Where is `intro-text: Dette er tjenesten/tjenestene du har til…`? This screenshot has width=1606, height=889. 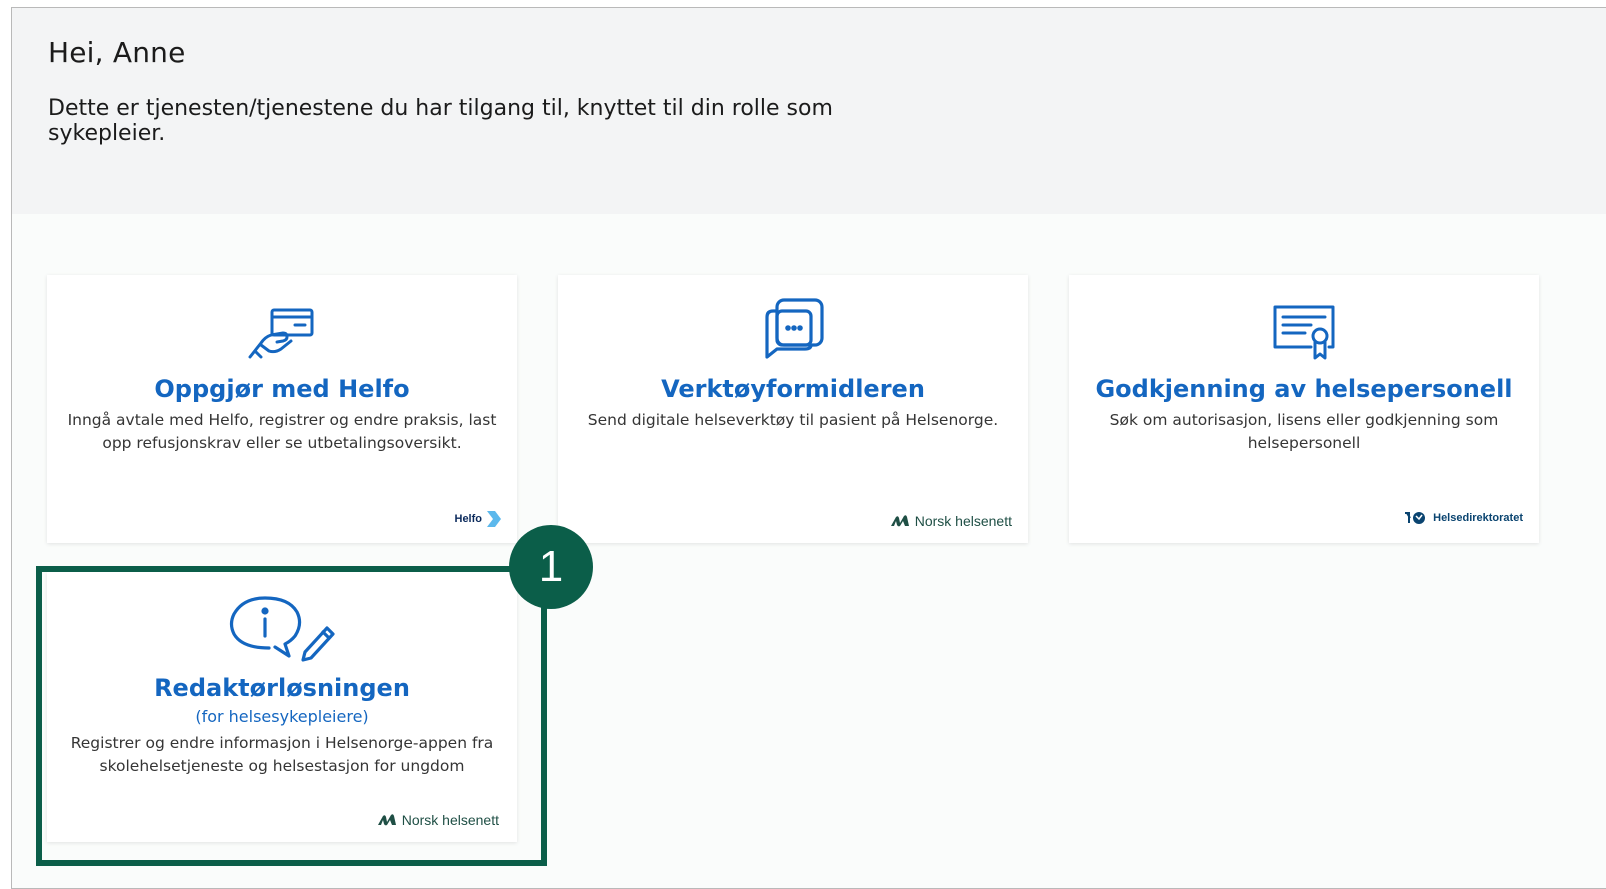
intro-text: Dette er tjenesten/tjenestene du har til… is located at coordinates (440, 121).